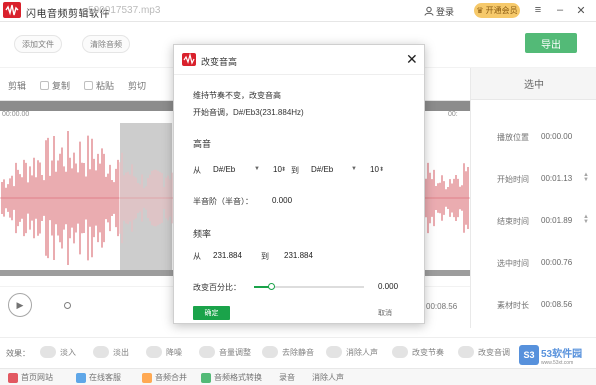 The height and width of the screenshot is (385, 596). What do you see at coordinates (12, 10) in the screenshot?
I see `app-logo-icon` at bounding box center [12, 10].